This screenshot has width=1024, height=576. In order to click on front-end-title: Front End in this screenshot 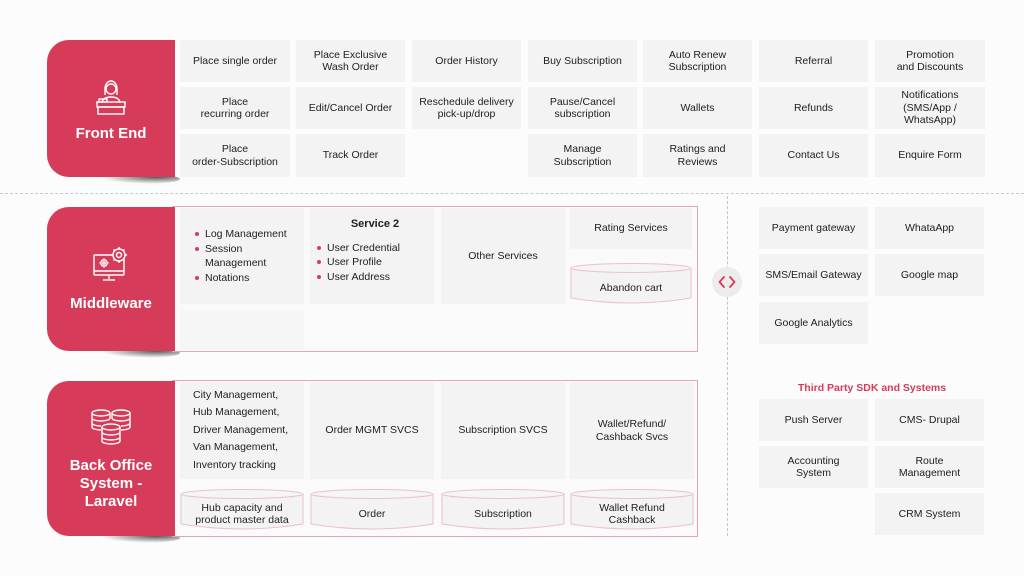, I will do `click(111, 133)`.